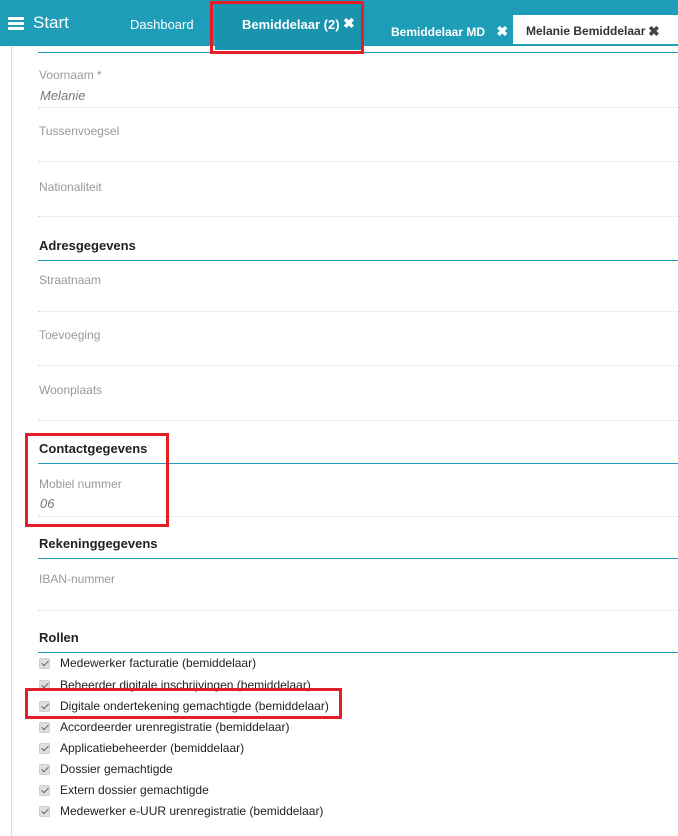 The height and width of the screenshot is (836, 678). What do you see at coordinates (80, 484) in the screenshot?
I see `mobiel-nummer-label: Mobiel nummer` at bounding box center [80, 484].